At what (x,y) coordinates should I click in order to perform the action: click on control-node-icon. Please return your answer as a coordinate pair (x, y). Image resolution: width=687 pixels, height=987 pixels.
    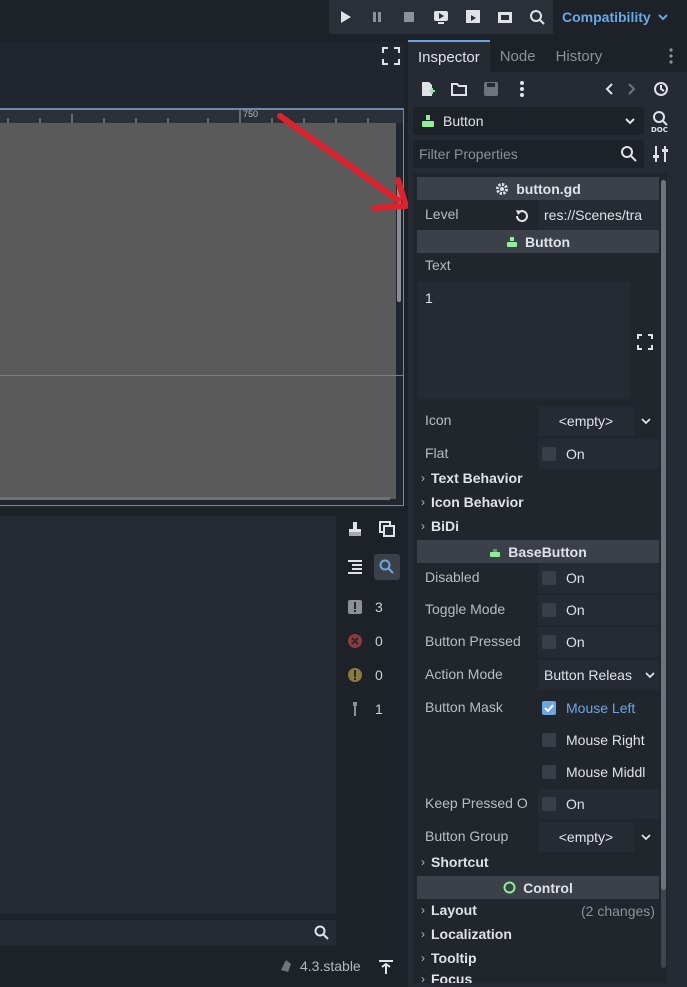
    Looking at the image, I should click on (509, 887).